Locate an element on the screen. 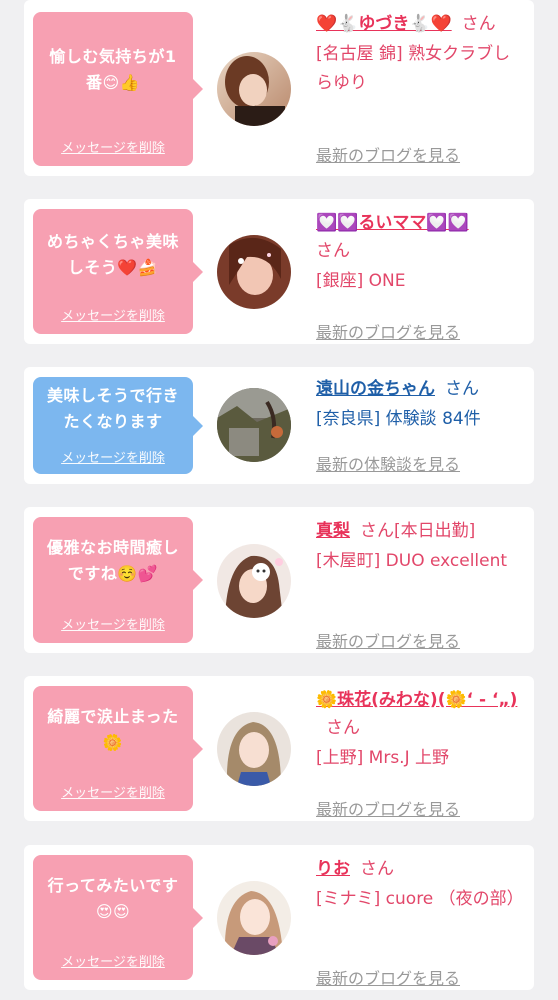  message-bubble: 優雅なお時間癒しですね☺️💕 メッセージを削除 is located at coordinates (118, 580).